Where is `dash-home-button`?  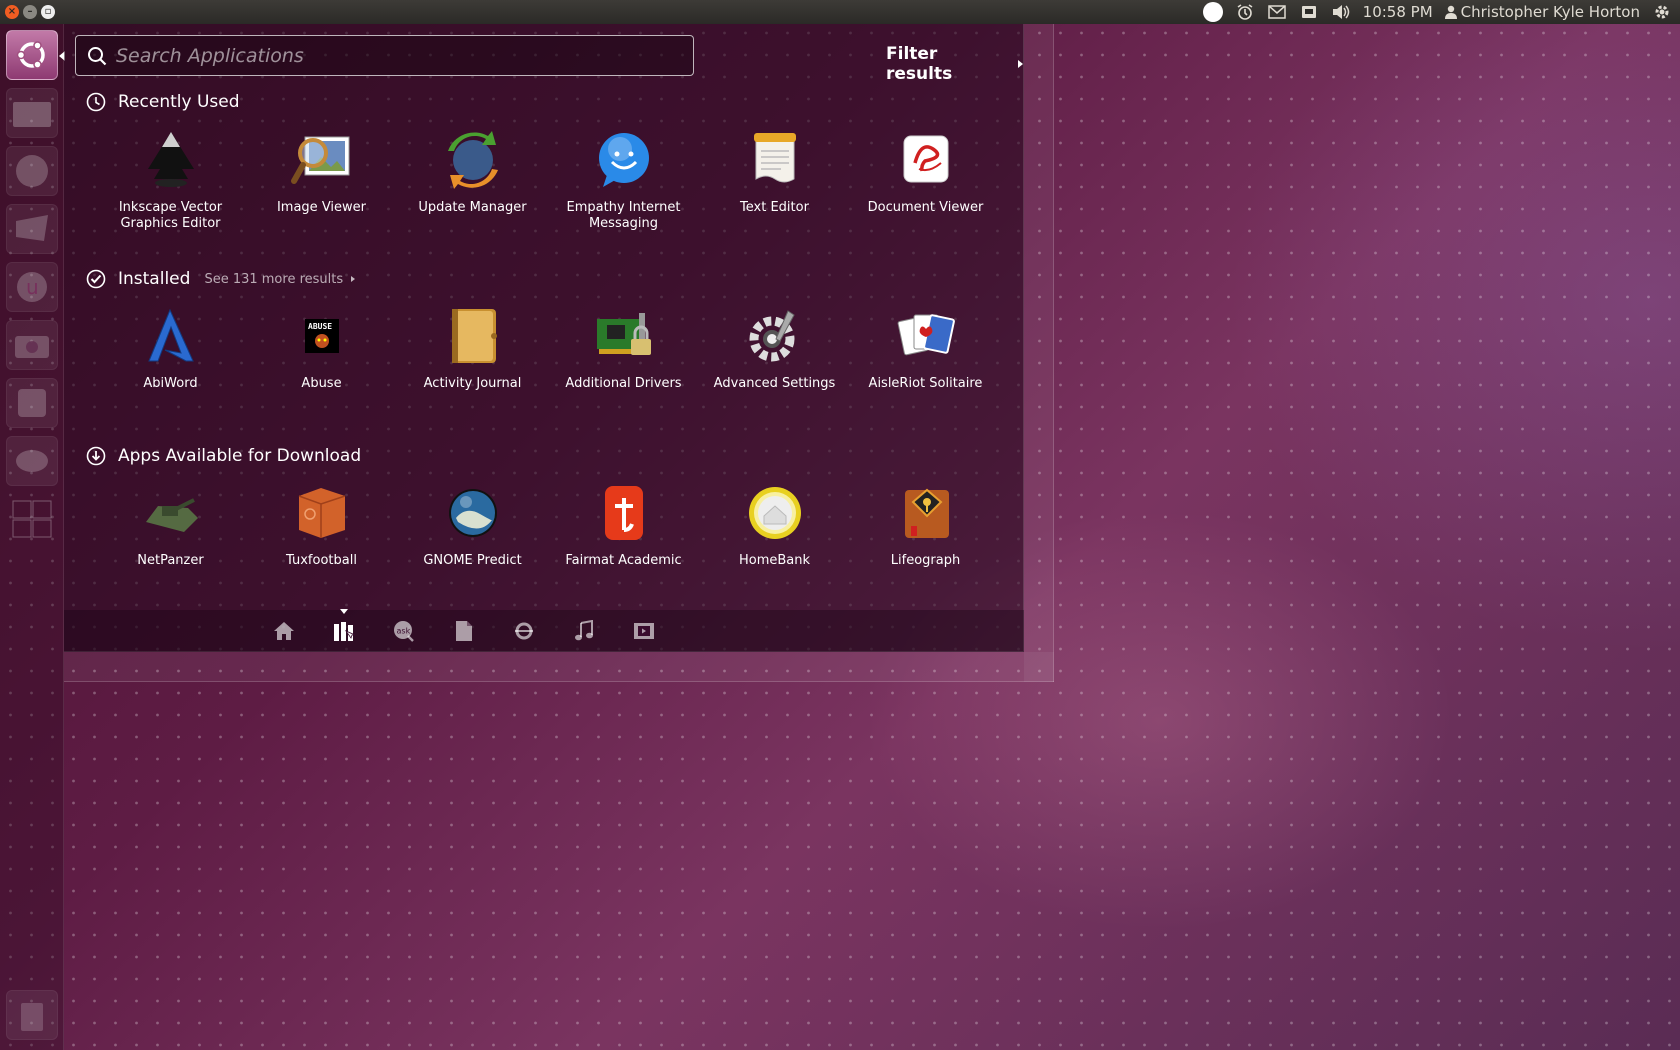
dash-home-button is located at coordinates (32, 55).